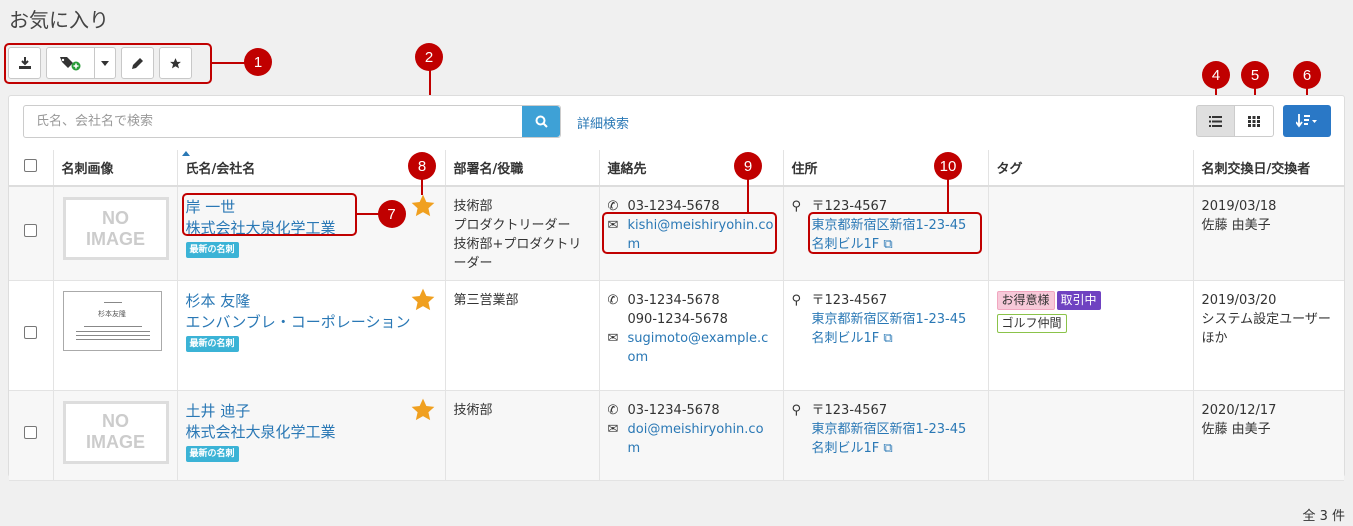 This screenshot has height=526, width=1353. I want to click on select-all-cell, so click(31, 168).